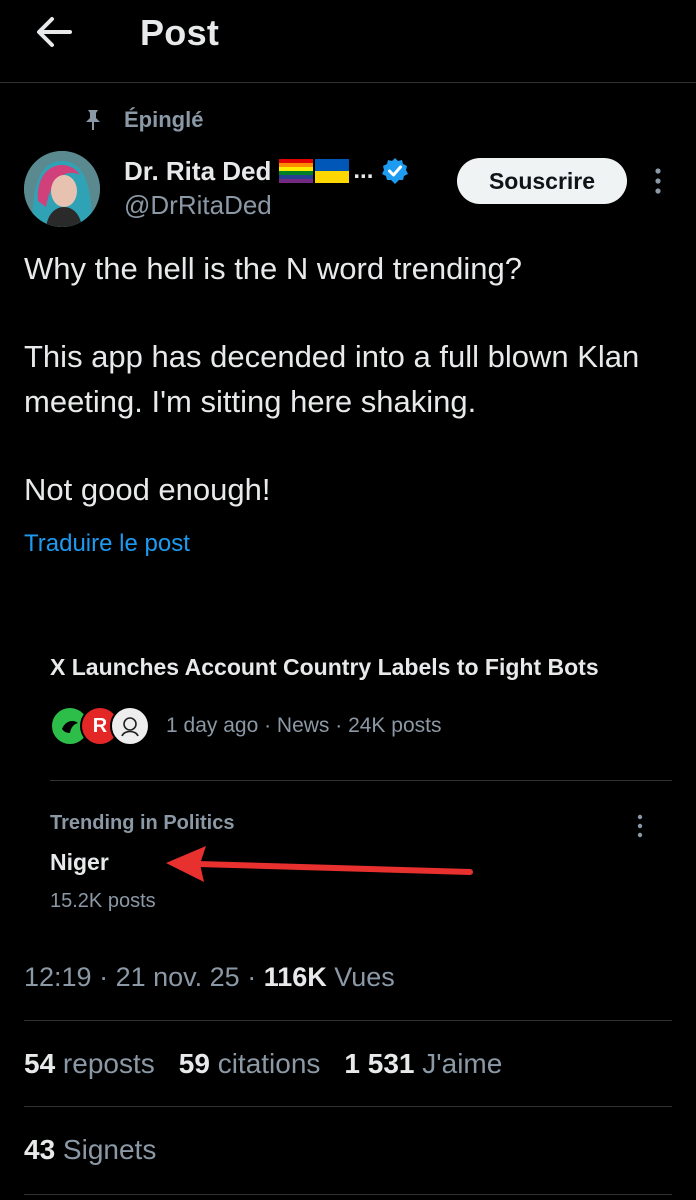 The width and height of the screenshot is (696, 1200). I want to click on post-more-button, so click(658, 181).